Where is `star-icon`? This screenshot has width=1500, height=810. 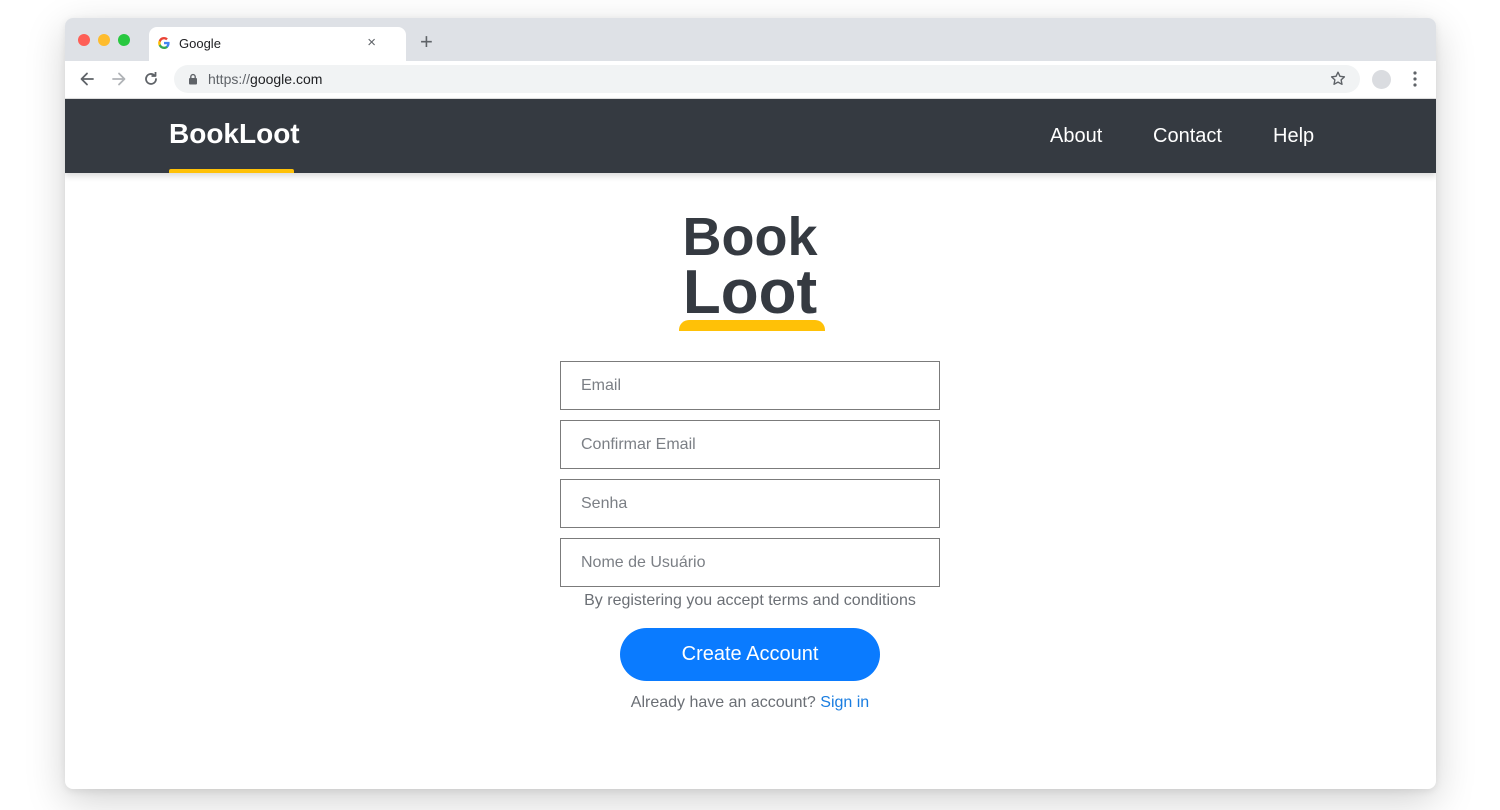 star-icon is located at coordinates (1338, 79).